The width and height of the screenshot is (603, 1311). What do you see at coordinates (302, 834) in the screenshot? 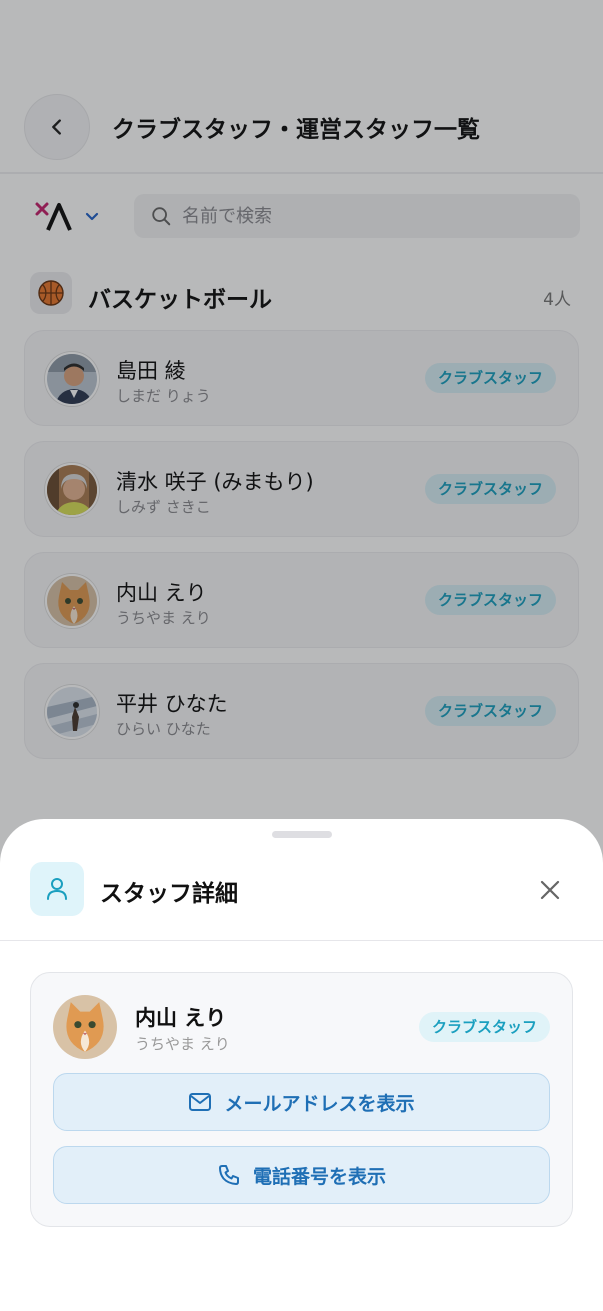
I see `drag-handle` at bounding box center [302, 834].